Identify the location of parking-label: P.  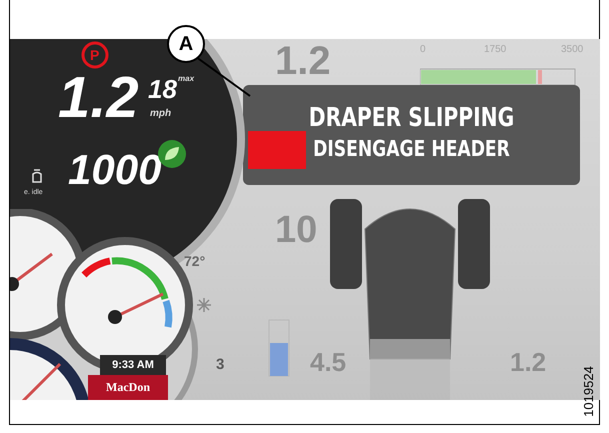
(95, 55).